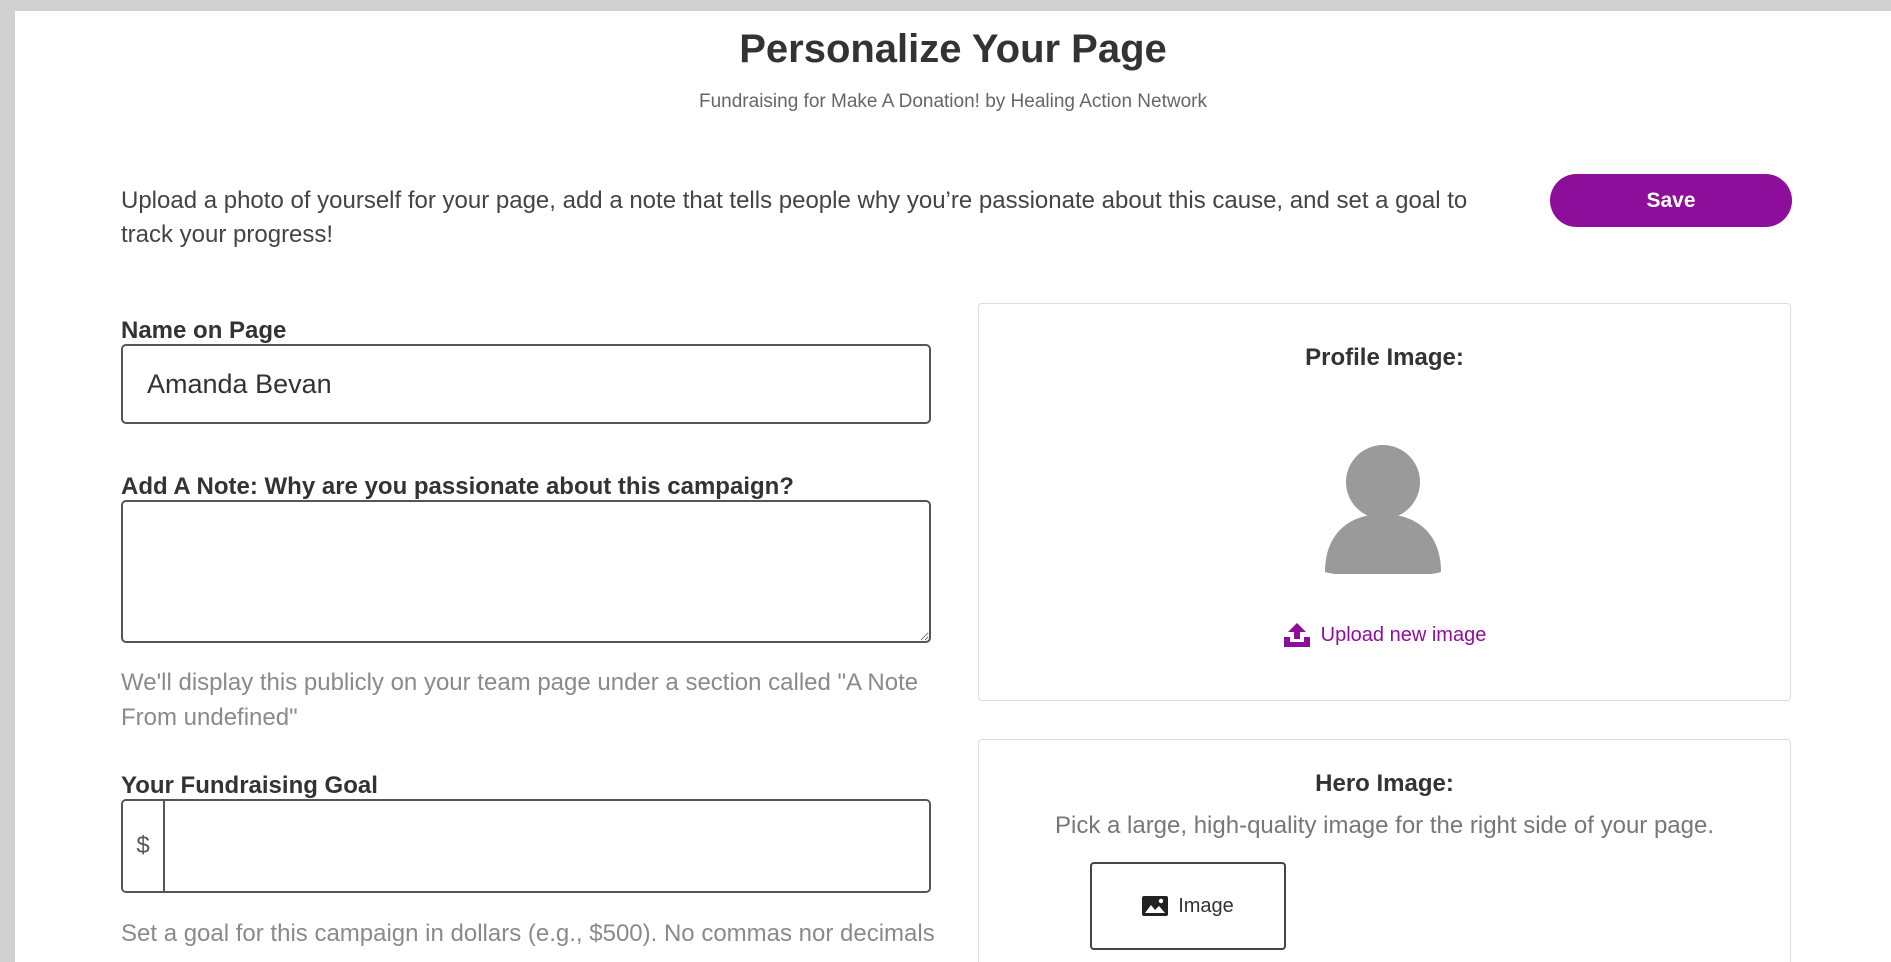 The image size is (1891, 962). I want to click on choose-hero-image-button: Image, so click(1188, 906).